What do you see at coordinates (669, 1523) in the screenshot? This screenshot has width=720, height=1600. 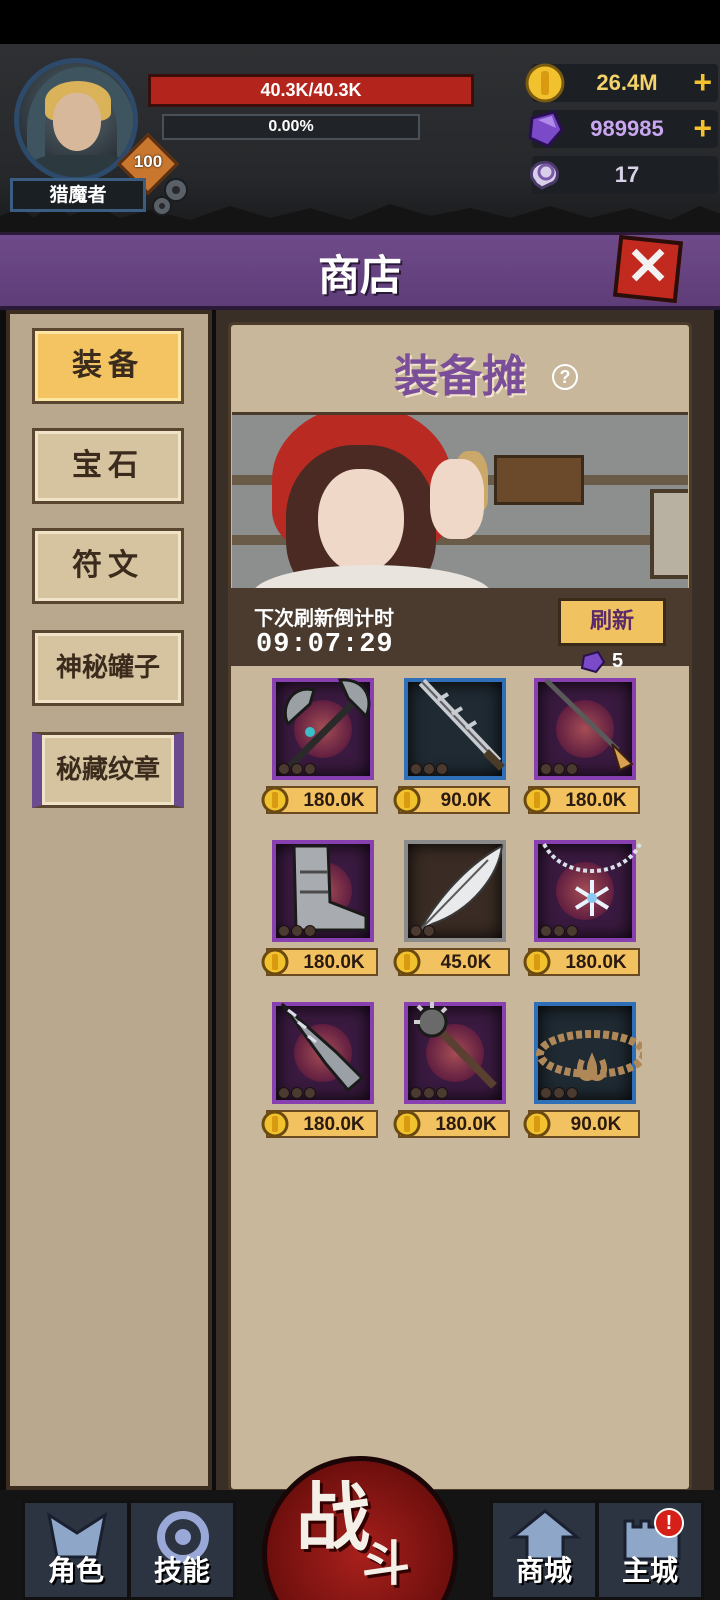 I see `city-alert-badge: !` at bounding box center [669, 1523].